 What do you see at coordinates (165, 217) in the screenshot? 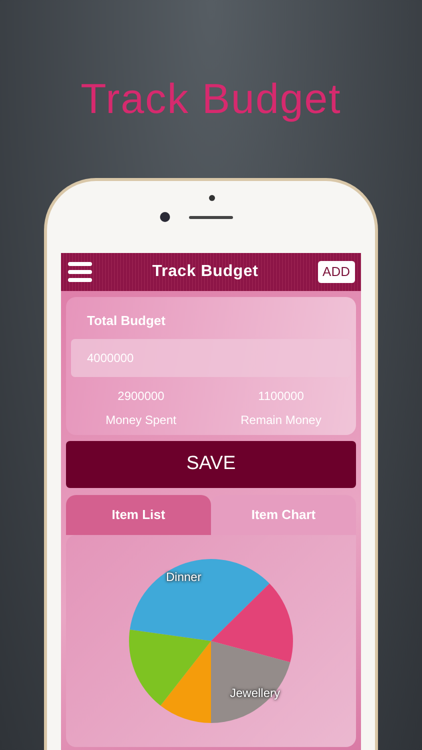
I see `camera-icon` at bounding box center [165, 217].